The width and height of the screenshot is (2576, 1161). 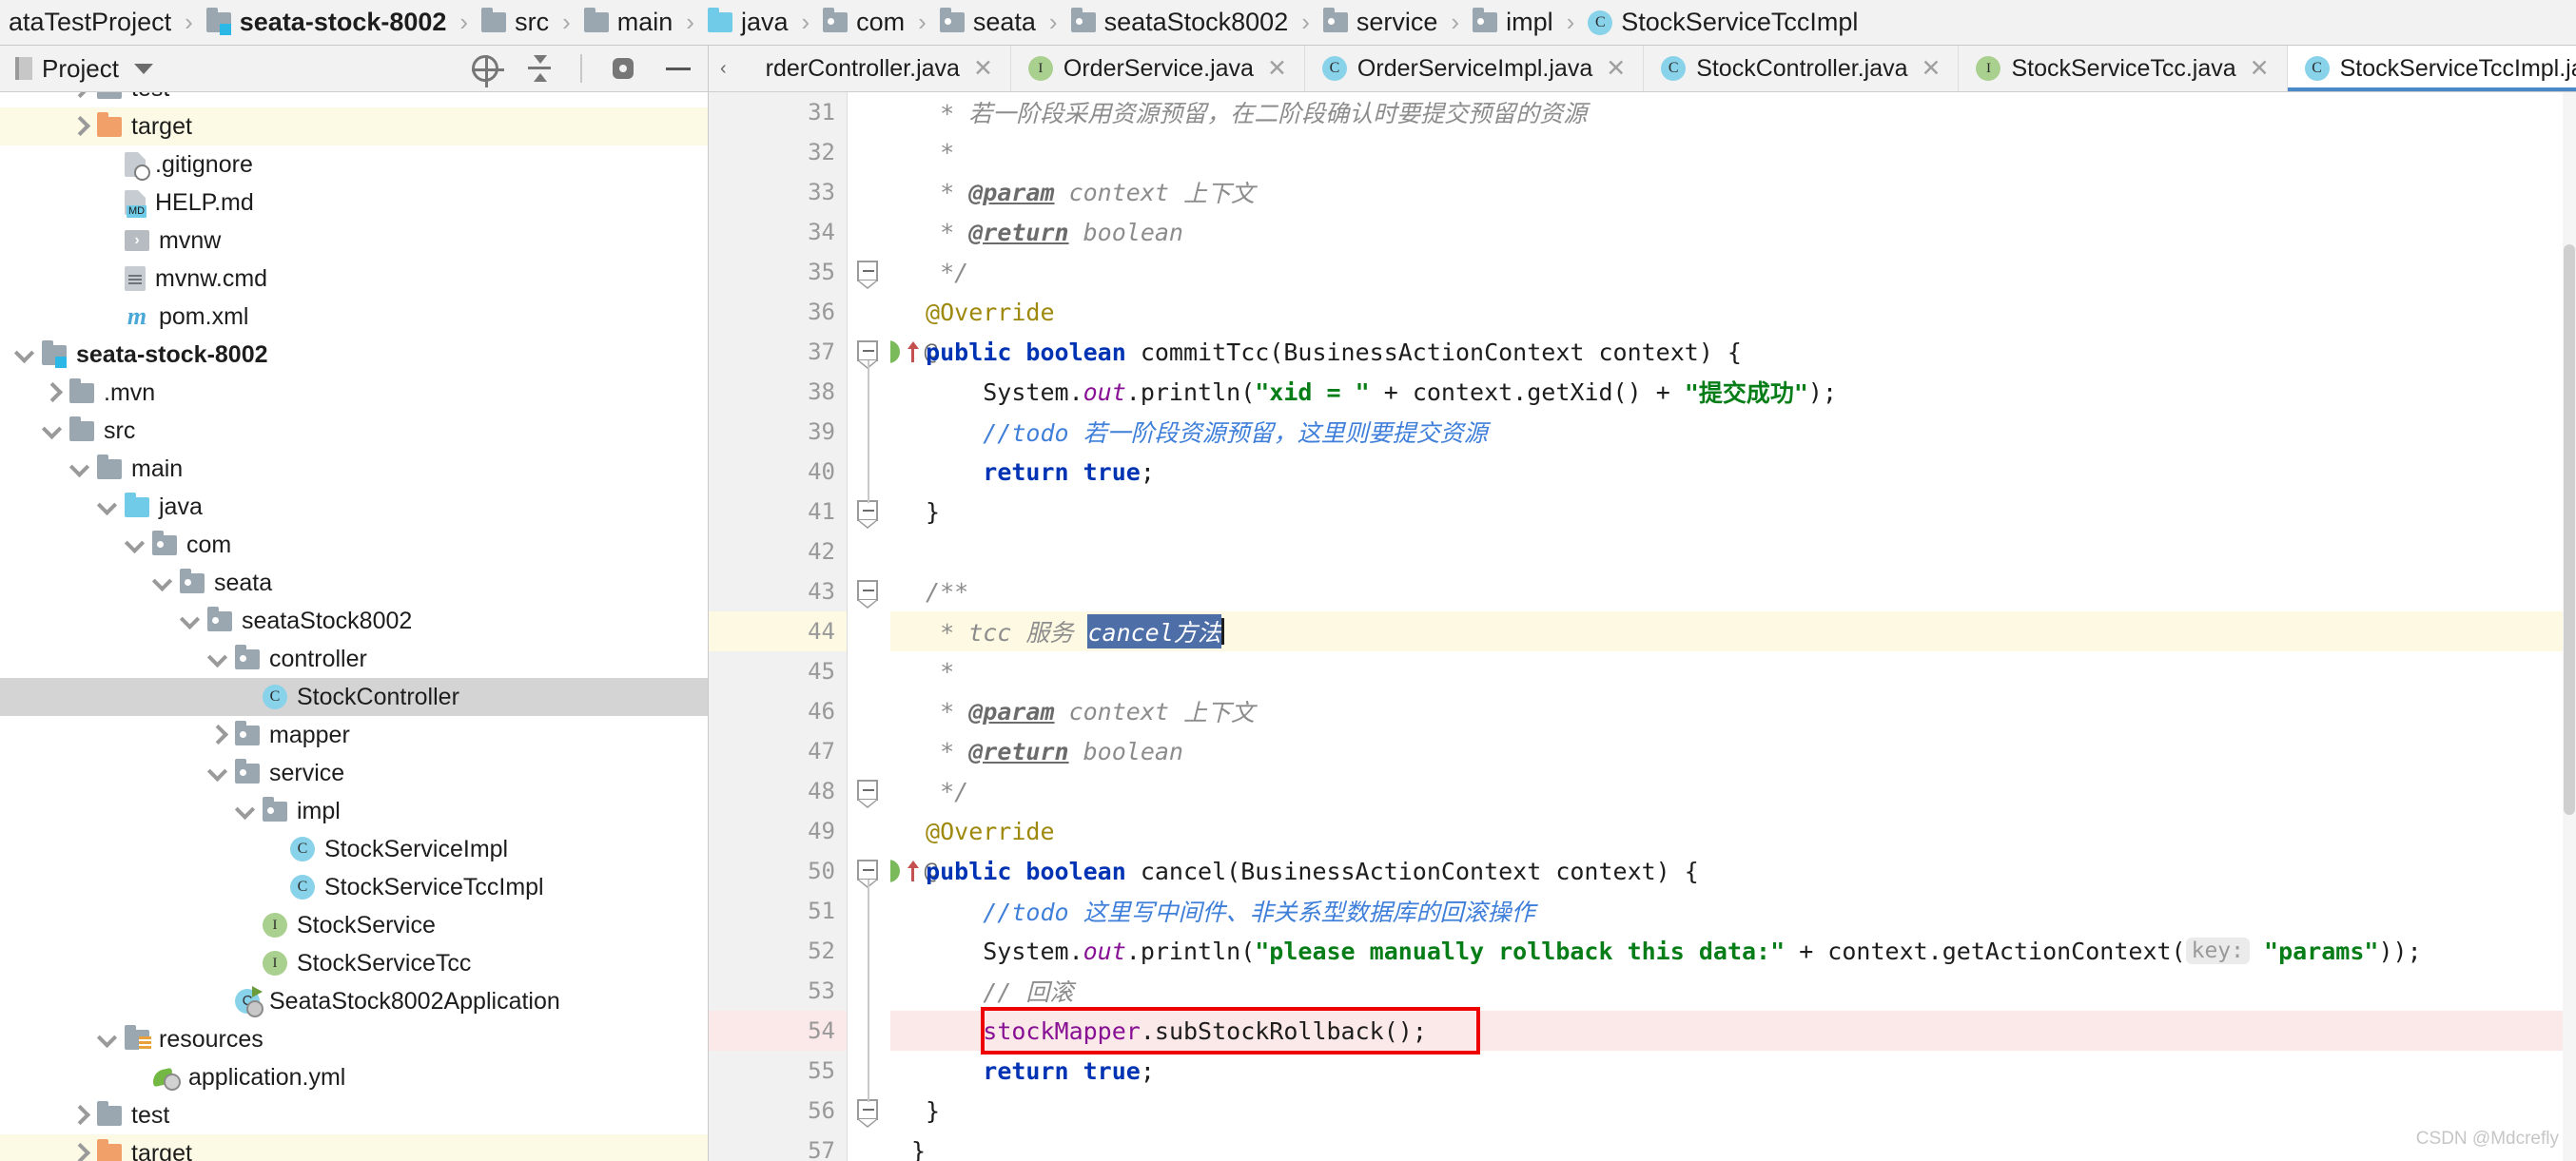 I want to click on gutter-line-42: 42, so click(x=778, y=551).